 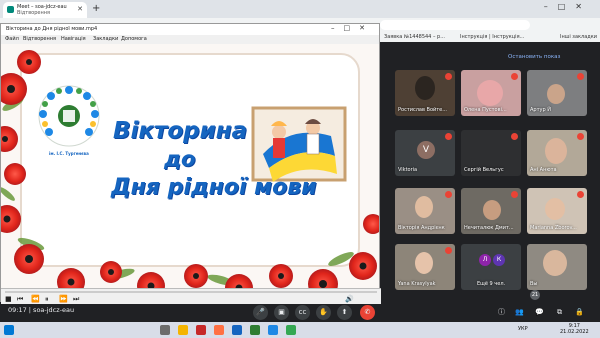 I want to click on avatar: К, so click(x=499, y=260).